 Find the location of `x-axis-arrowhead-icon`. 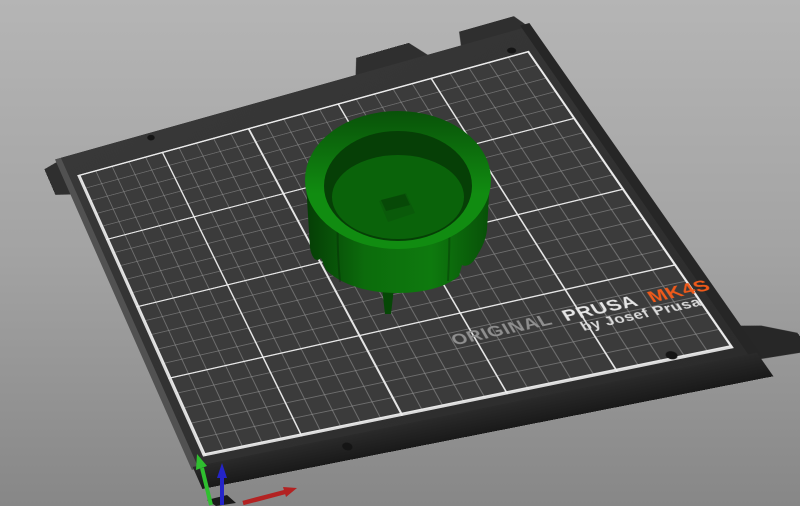

x-axis-arrowhead-icon is located at coordinates (290, 492).